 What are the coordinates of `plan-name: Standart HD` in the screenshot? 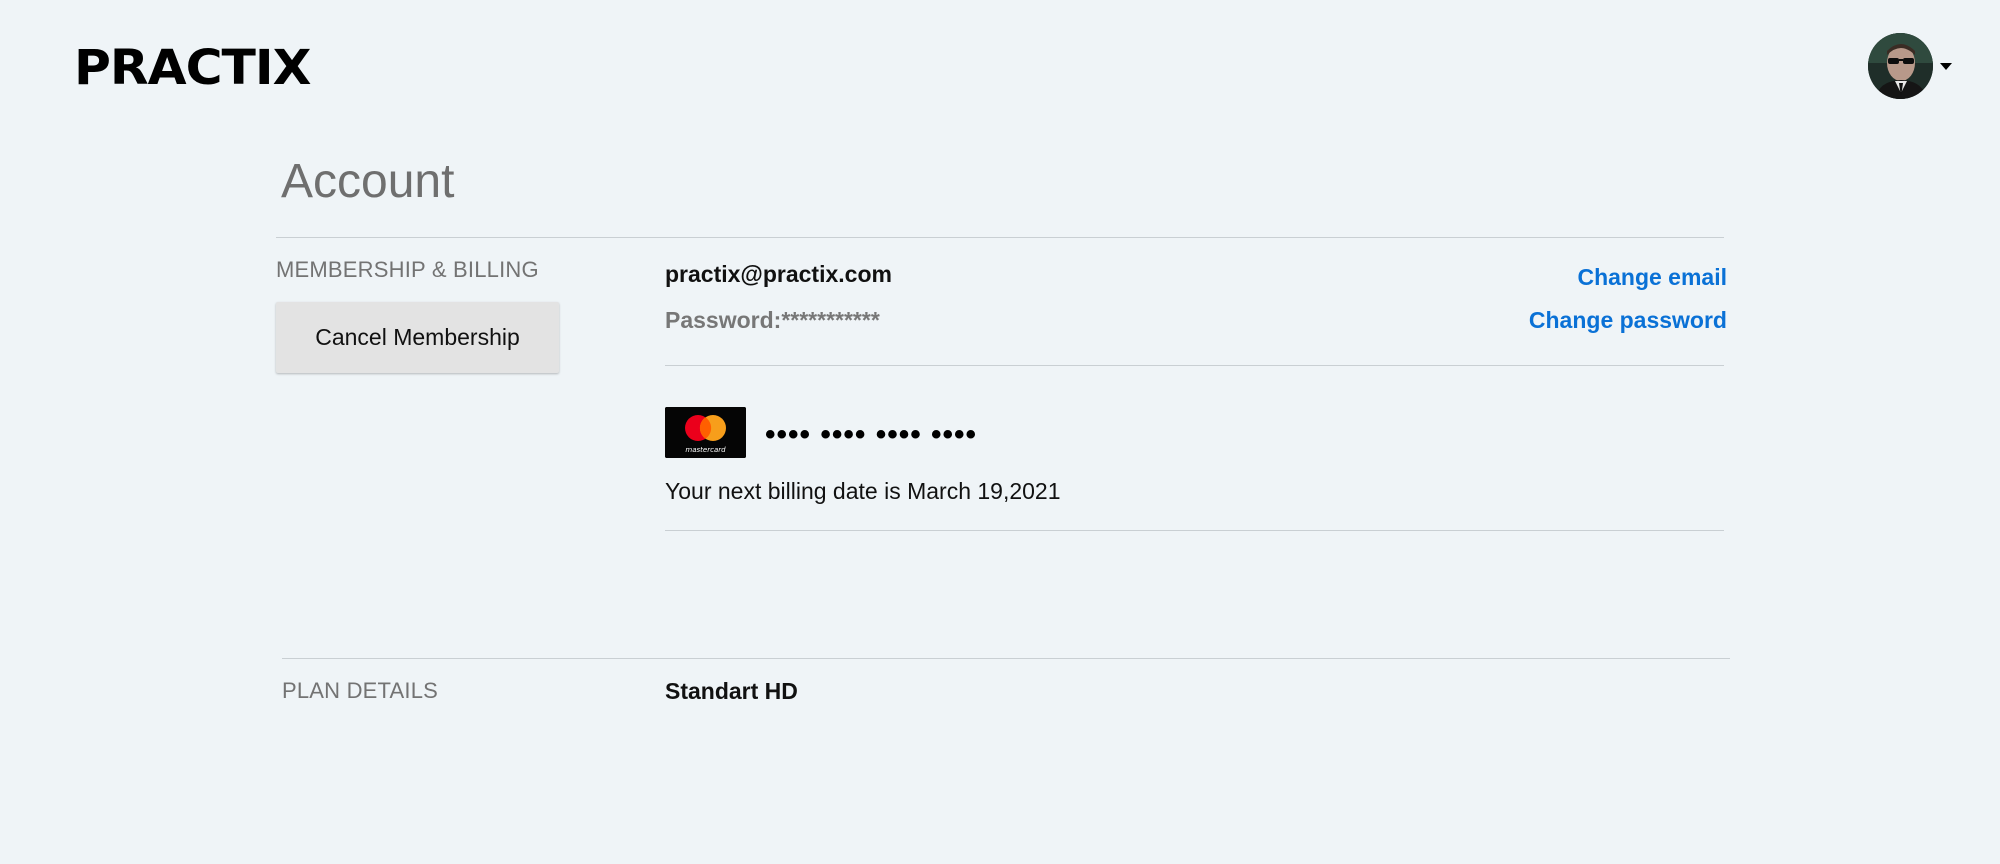 It's located at (731, 691).